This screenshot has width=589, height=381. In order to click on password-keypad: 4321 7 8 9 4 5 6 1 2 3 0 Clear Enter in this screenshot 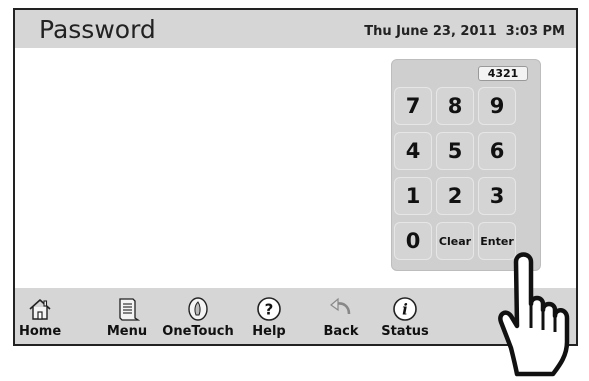, I will do `click(466, 165)`.